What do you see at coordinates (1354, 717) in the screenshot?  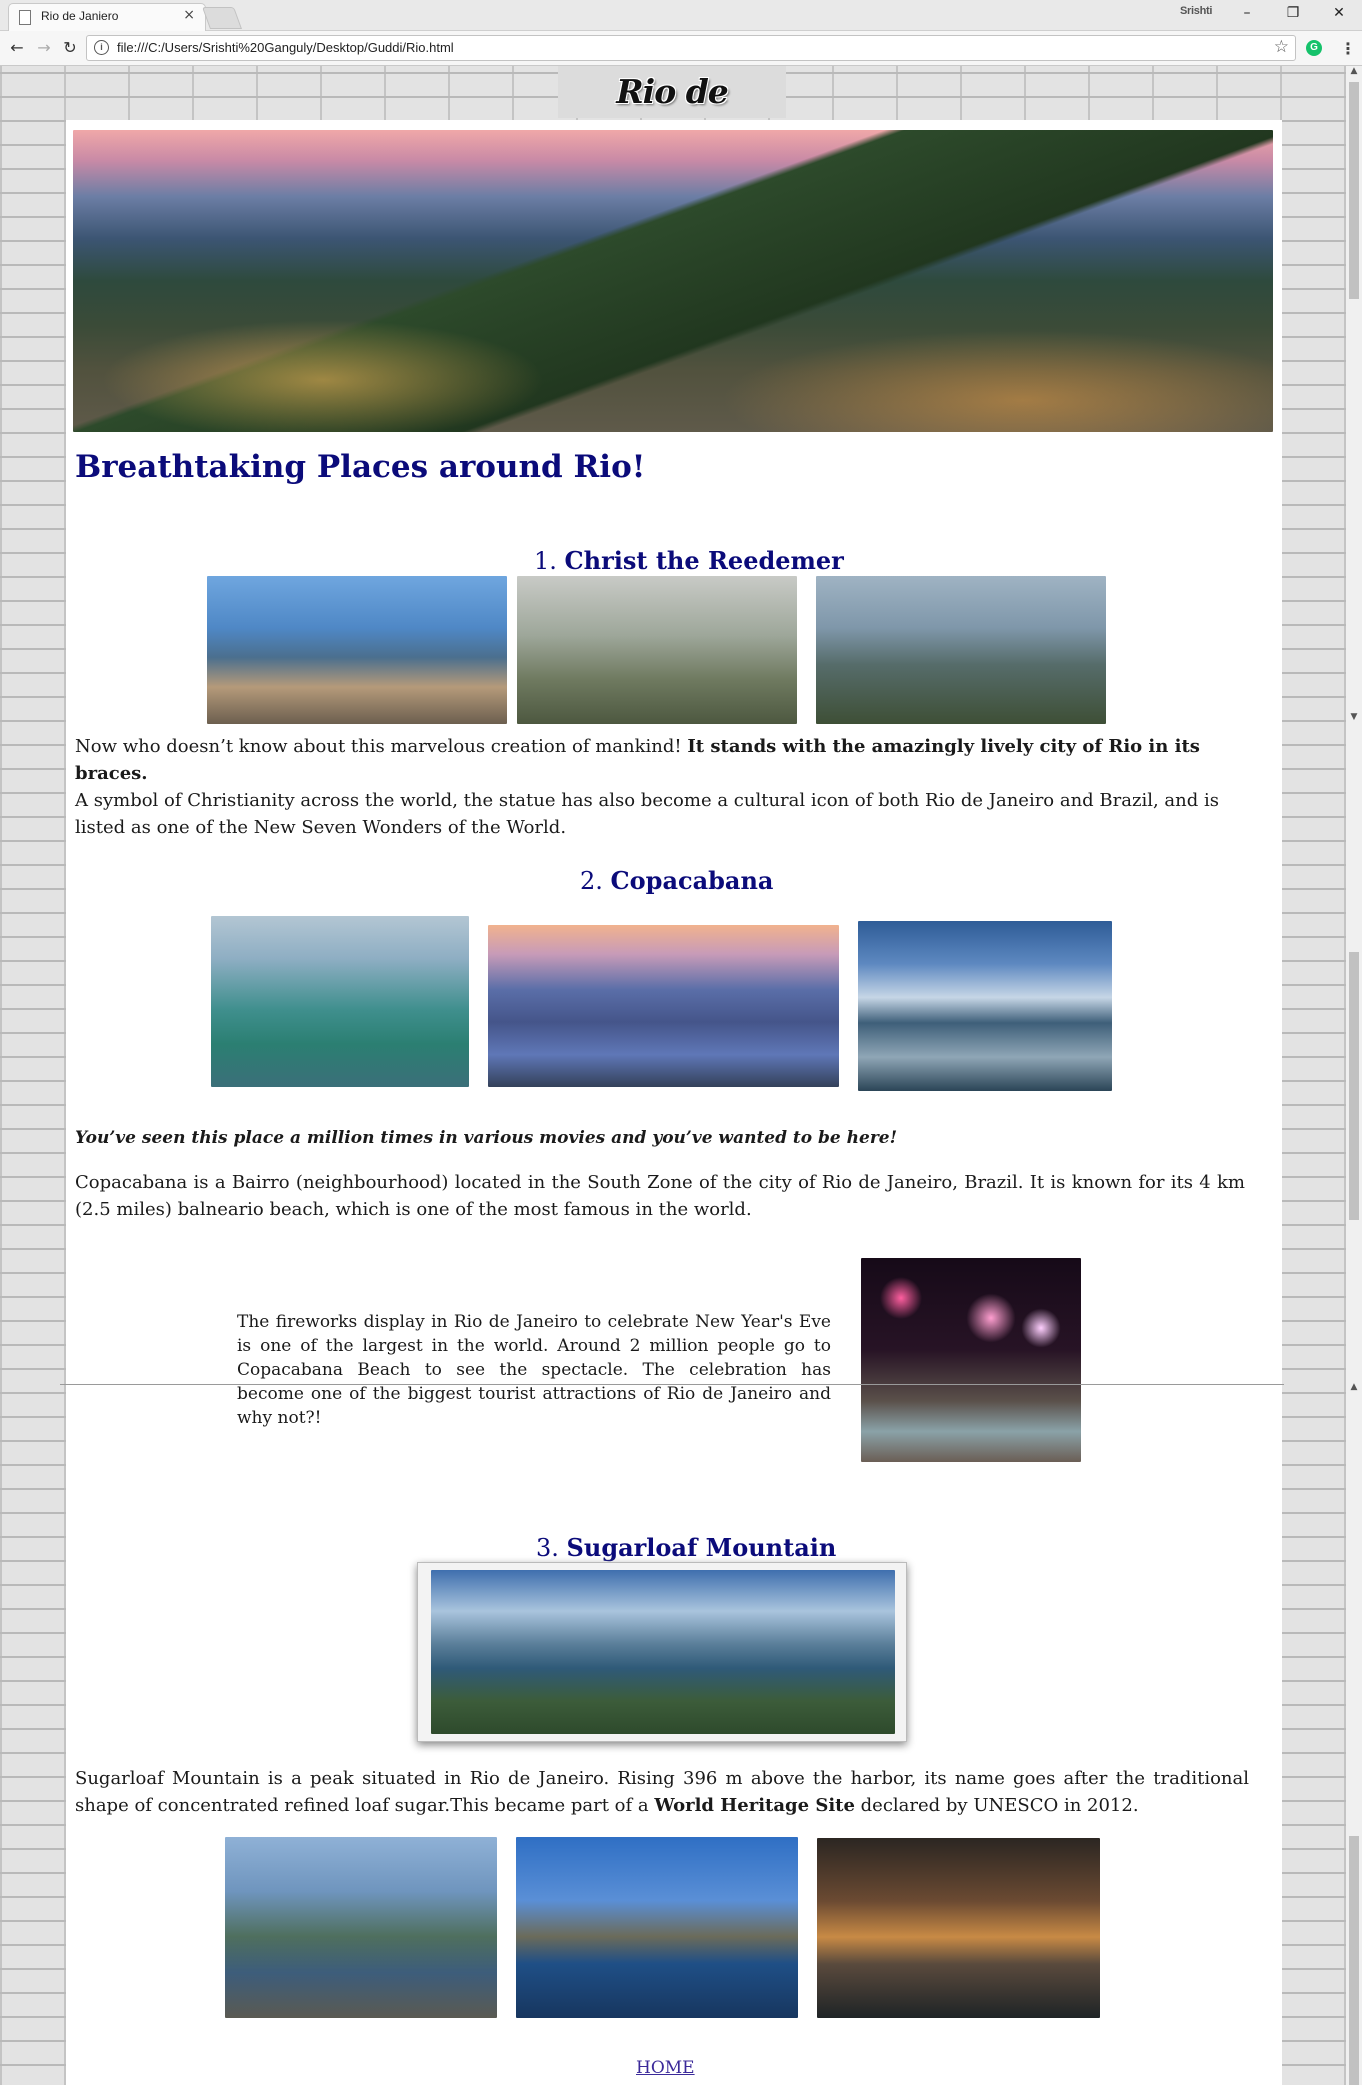 I see `scroll-down-arrow-icon: ▼` at bounding box center [1354, 717].